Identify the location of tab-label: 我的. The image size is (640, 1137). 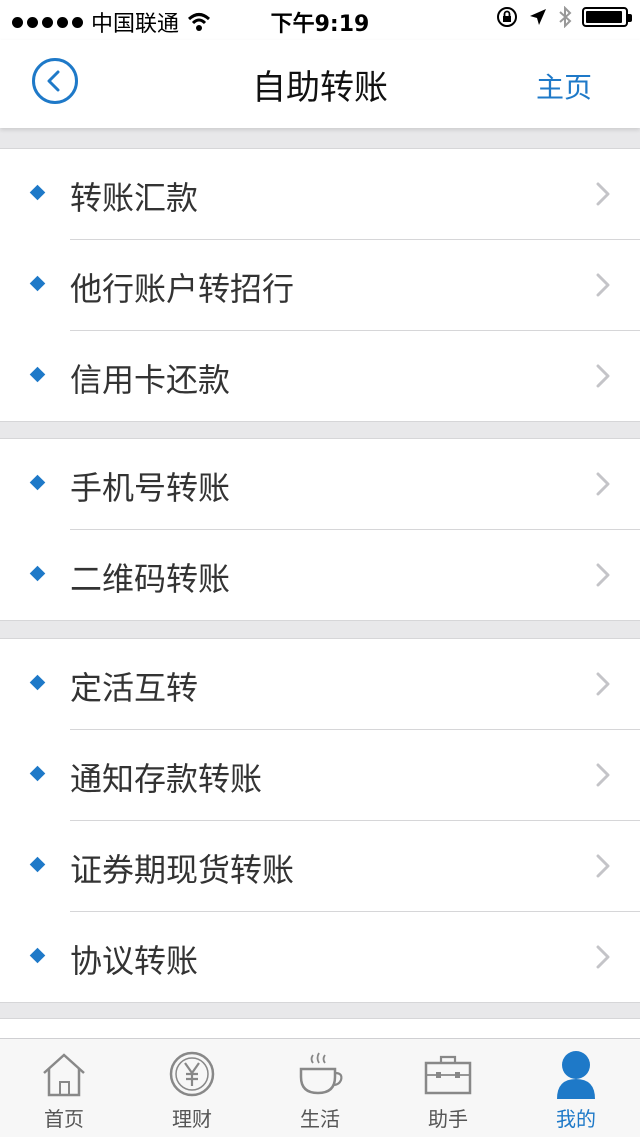
(576, 1119).